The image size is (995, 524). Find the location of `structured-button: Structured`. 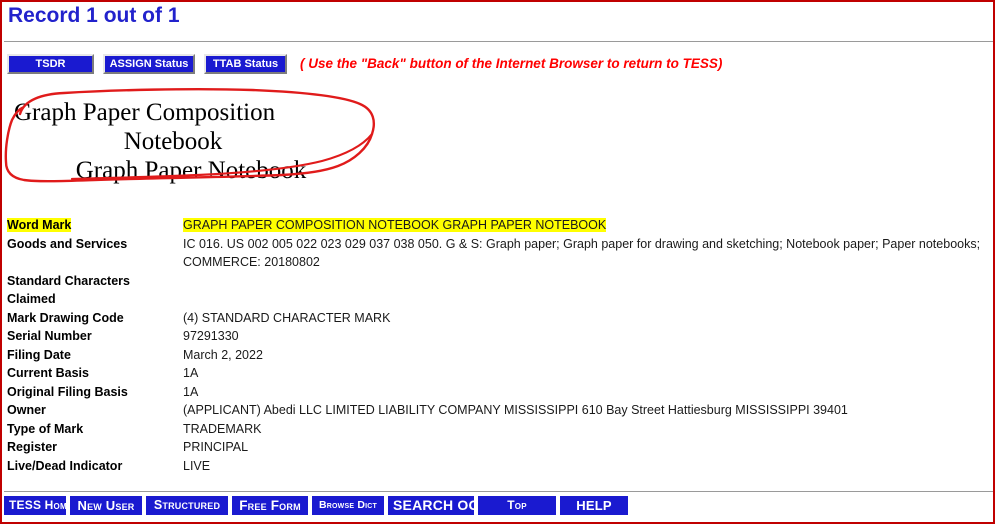

structured-button: Structured is located at coordinates (187, 505).